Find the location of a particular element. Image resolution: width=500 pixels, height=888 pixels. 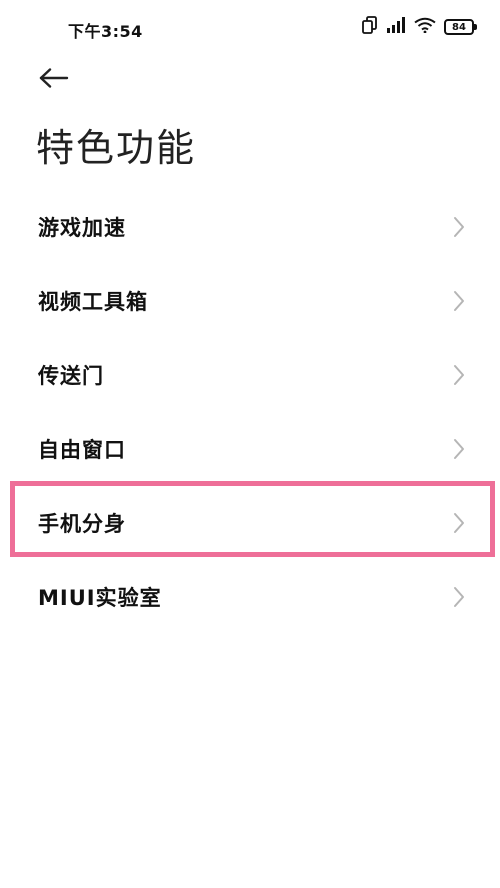

menu-item-label: 自由窗口 is located at coordinates (82, 450).